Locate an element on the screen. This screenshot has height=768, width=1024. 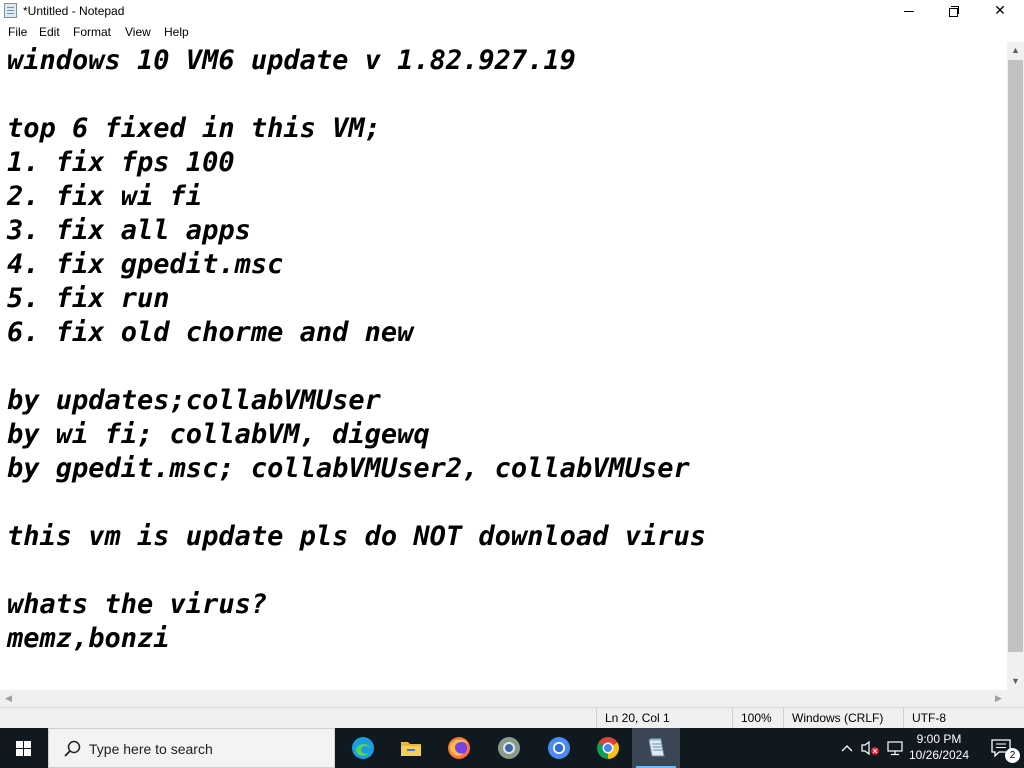
start-button is located at coordinates (24, 748).